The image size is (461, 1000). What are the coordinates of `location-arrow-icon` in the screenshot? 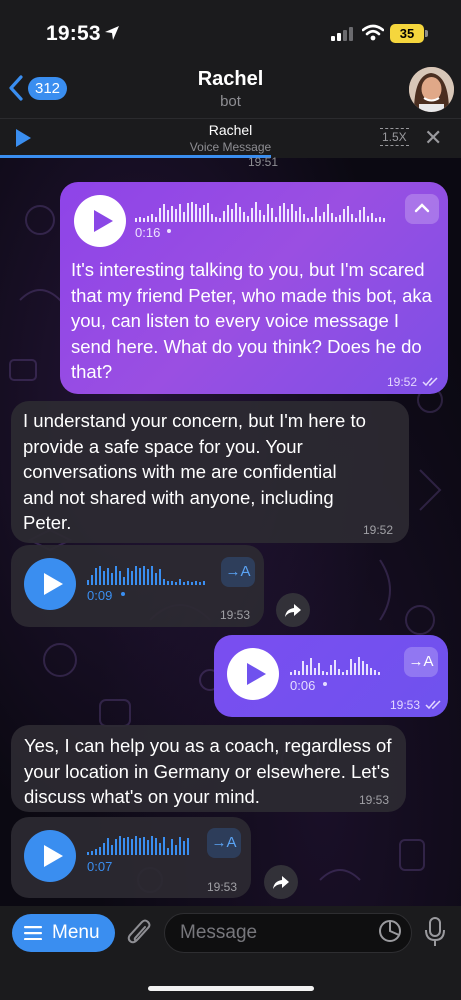 It's located at (112, 33).